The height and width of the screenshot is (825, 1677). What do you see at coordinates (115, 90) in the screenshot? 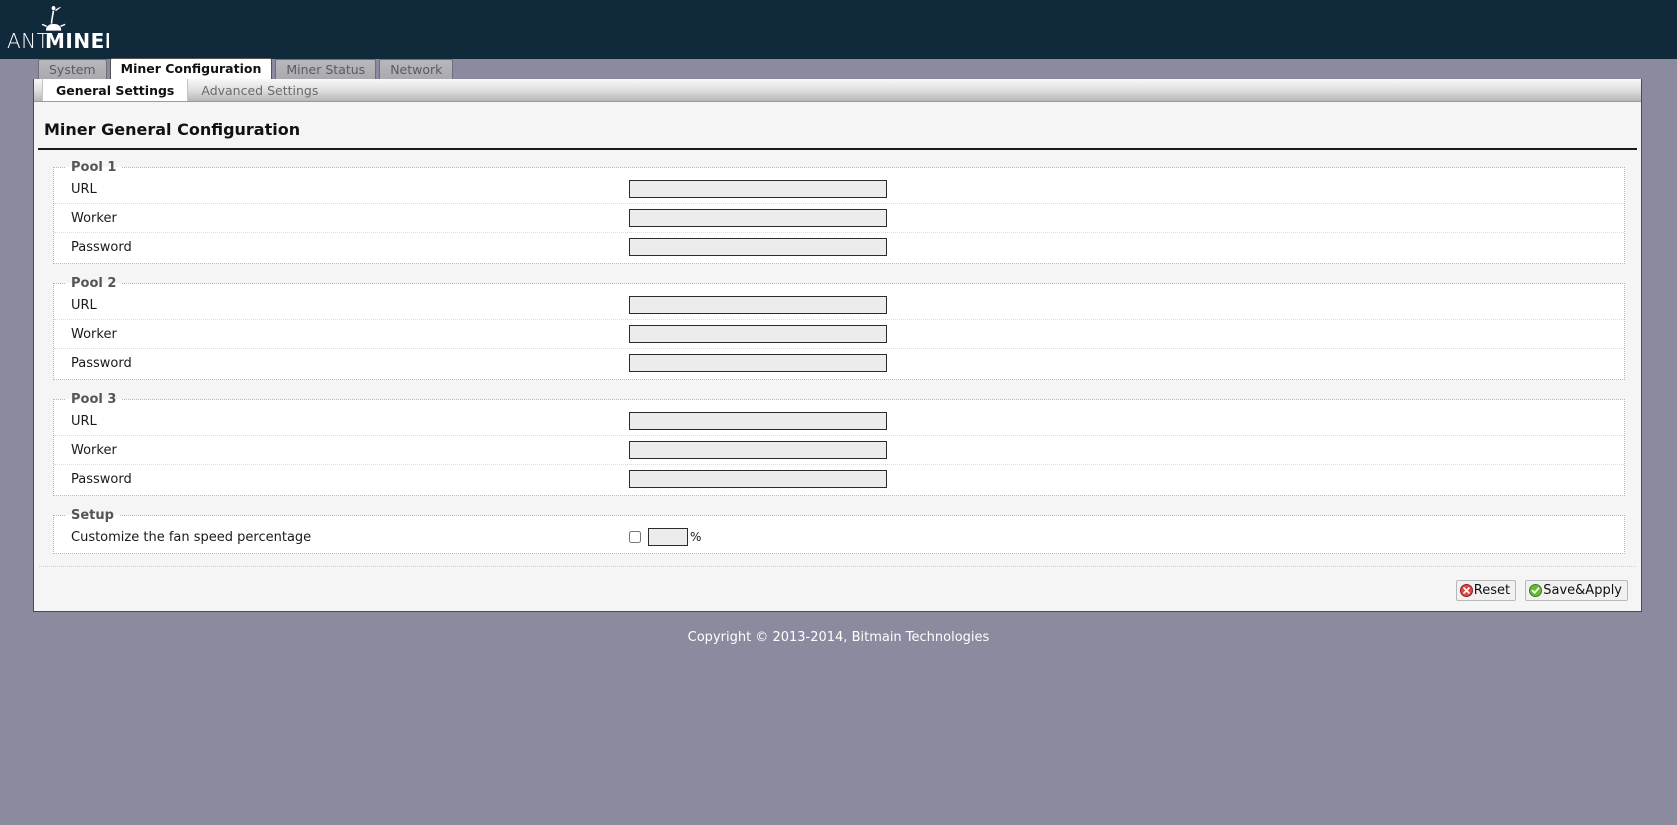
I see `subtab-general-settings: General Settings` at bounding box center [115, 90].